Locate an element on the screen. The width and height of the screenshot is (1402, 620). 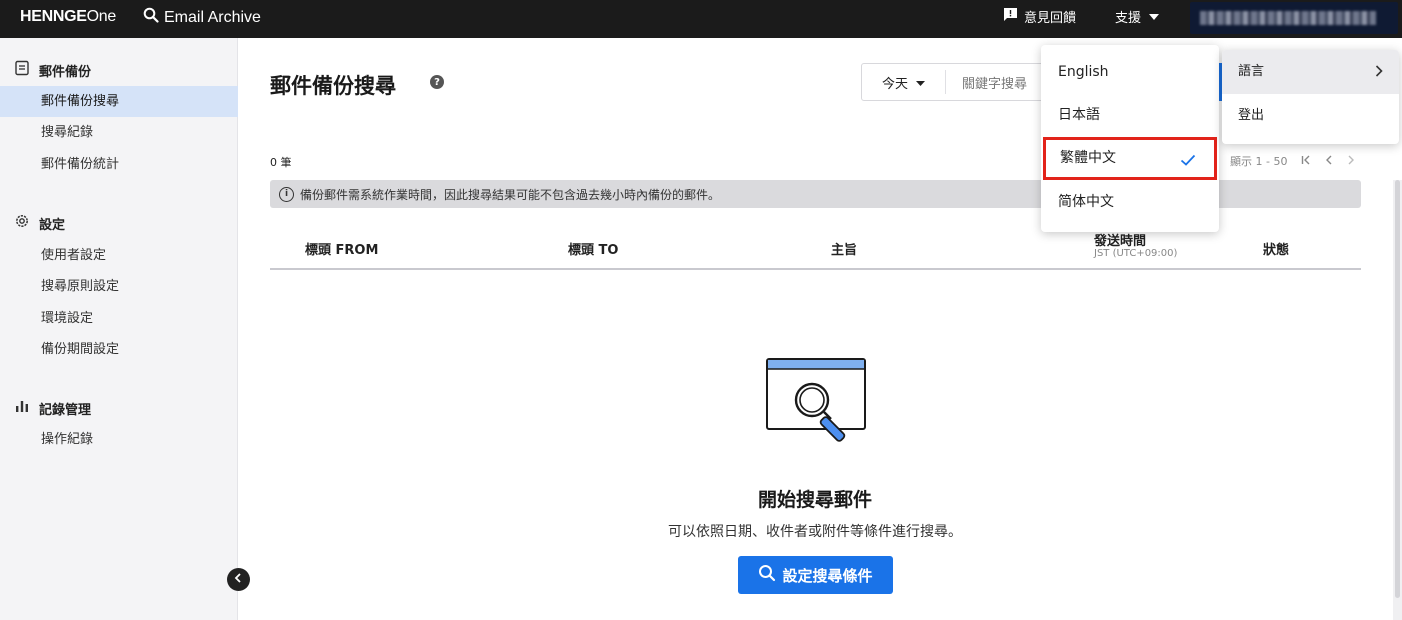
sidebar-section-mail-backup: 郵件備份 is located at coordinates (52, 70).